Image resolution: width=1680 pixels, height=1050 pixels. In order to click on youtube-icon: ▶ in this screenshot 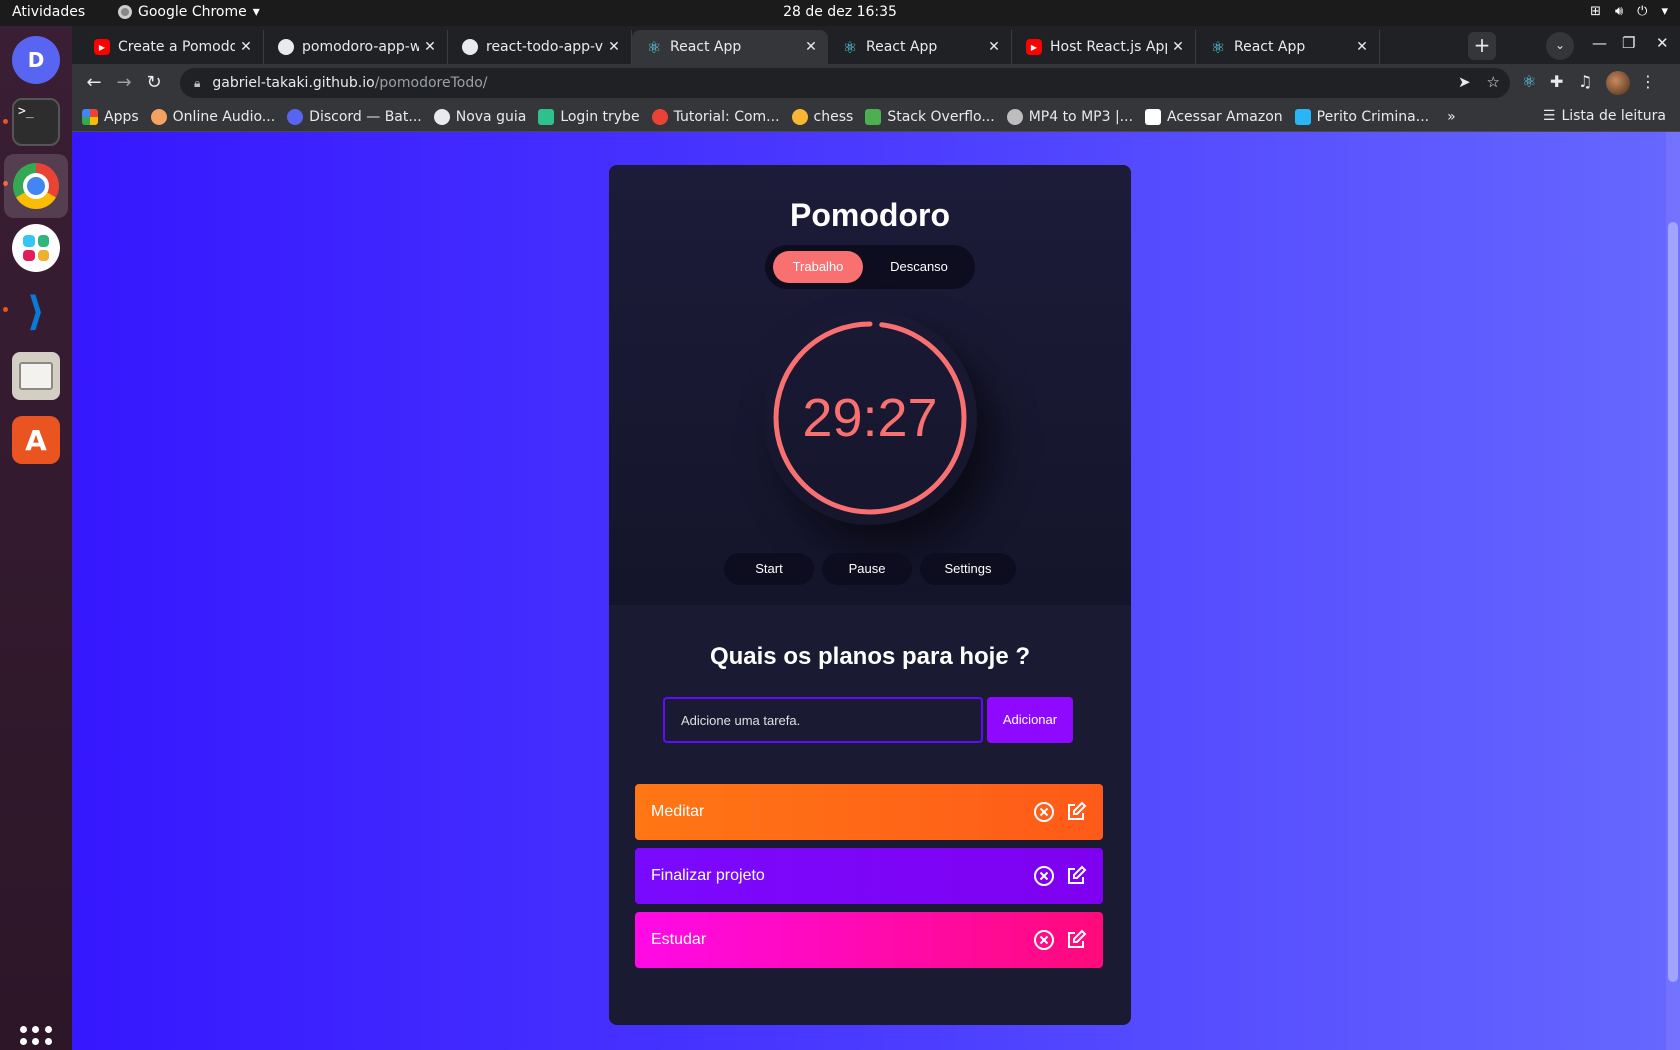, I will do `click(102, 47)`.